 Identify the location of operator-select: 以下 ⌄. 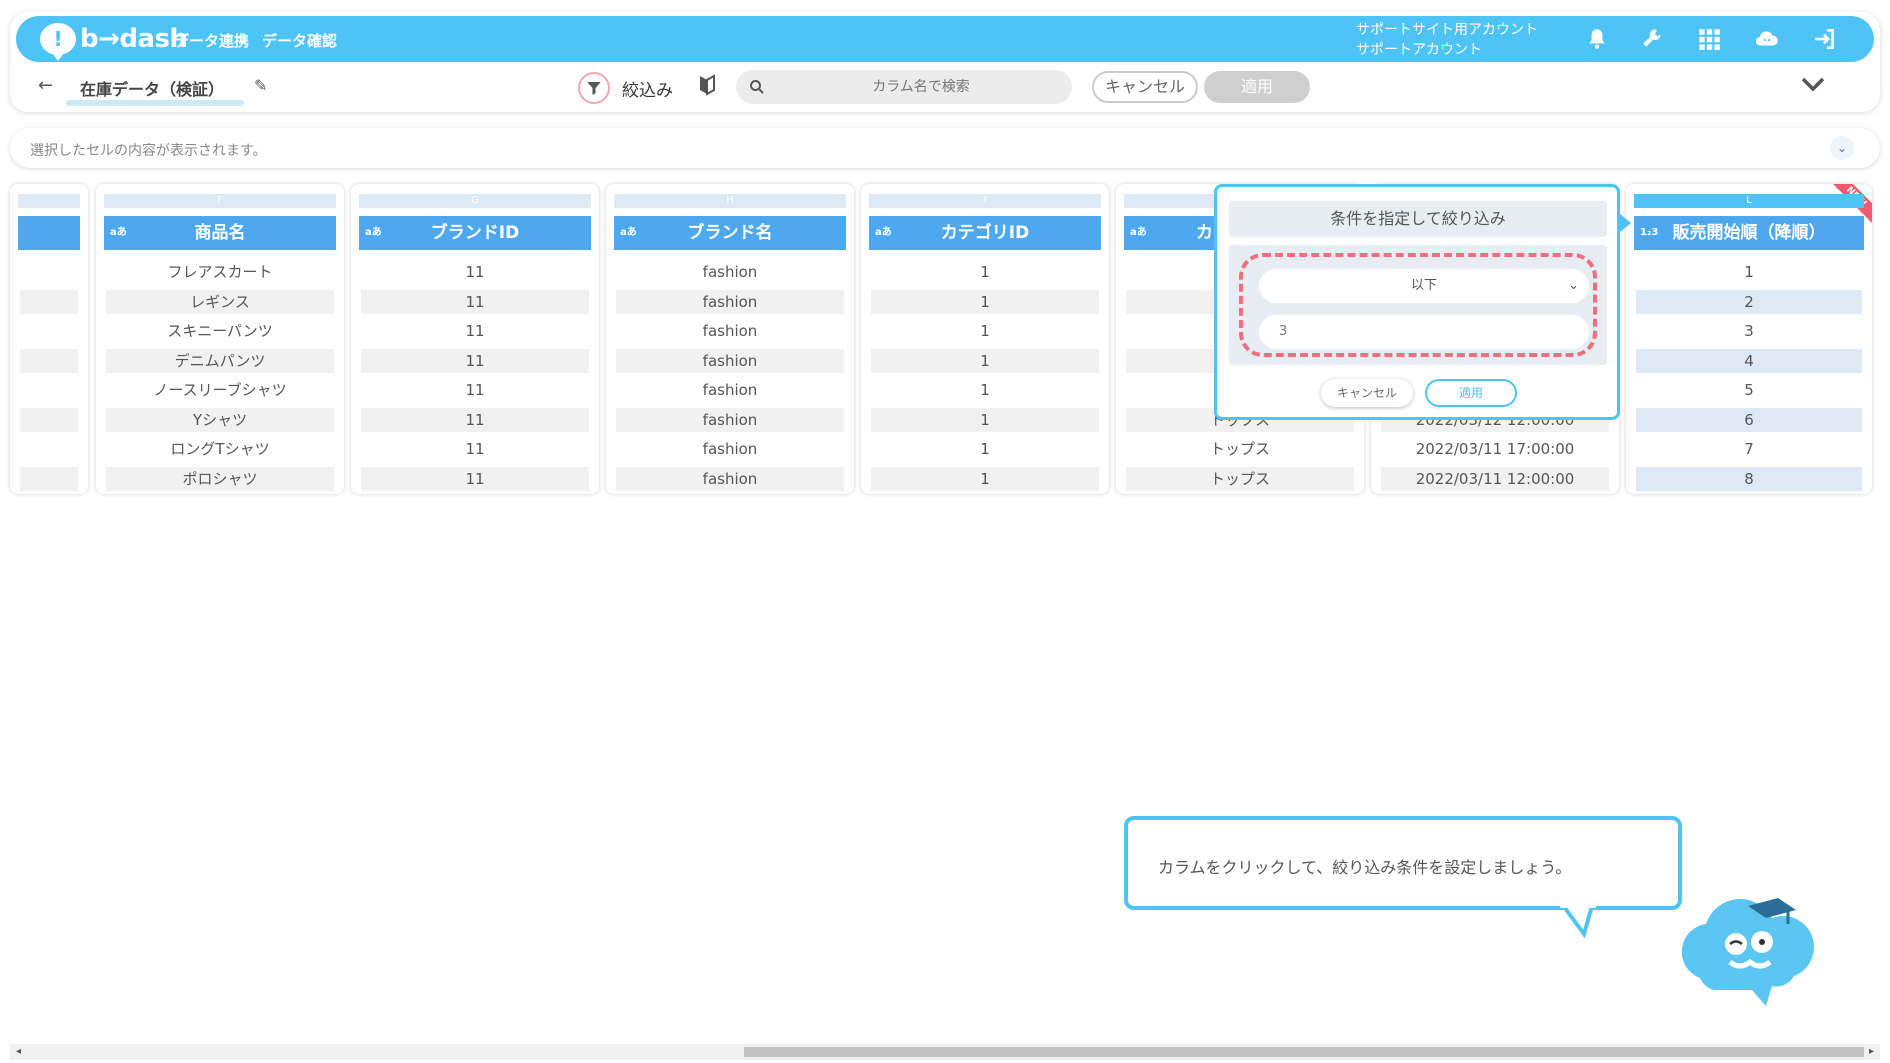
(1424, 286).